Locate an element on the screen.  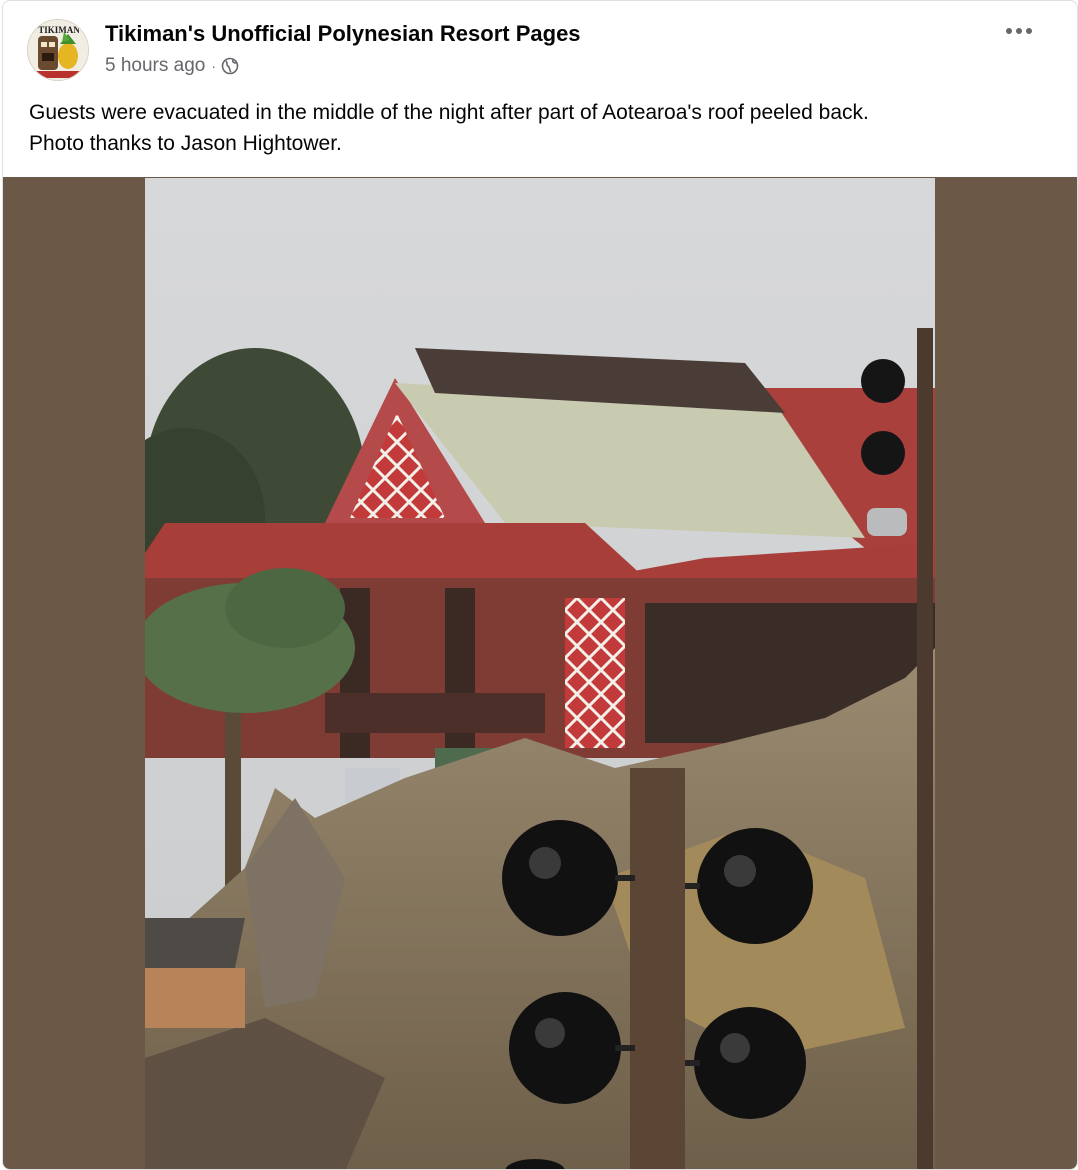
post-meta: 5 hours ago · is located at coordinates (172, 66).